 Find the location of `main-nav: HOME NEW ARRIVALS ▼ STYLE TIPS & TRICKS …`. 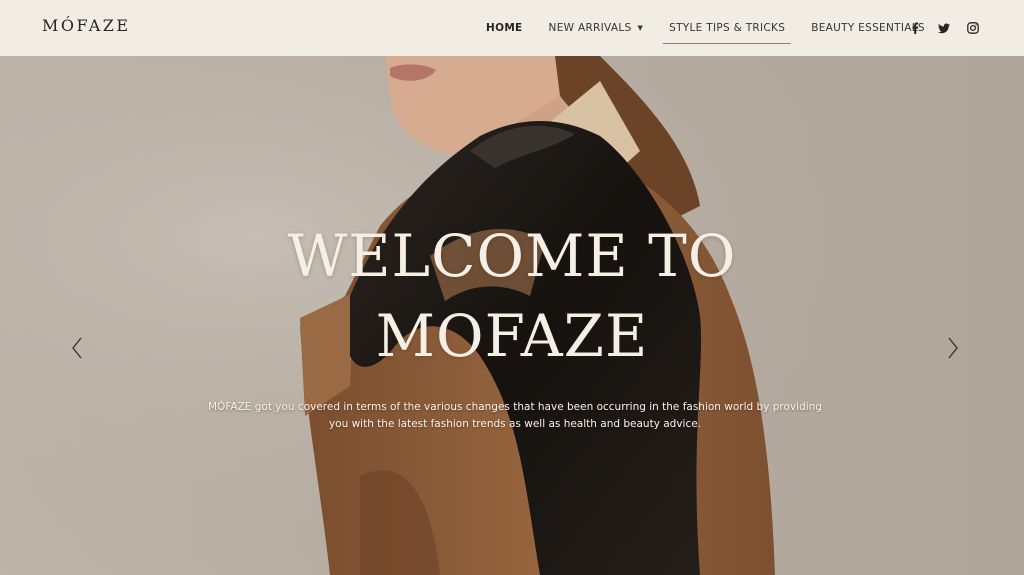

main-nav: HOME NEW ARRIVALS ▼ STYLE TIPS & TRICKS … is located at coordinates (718, 28).